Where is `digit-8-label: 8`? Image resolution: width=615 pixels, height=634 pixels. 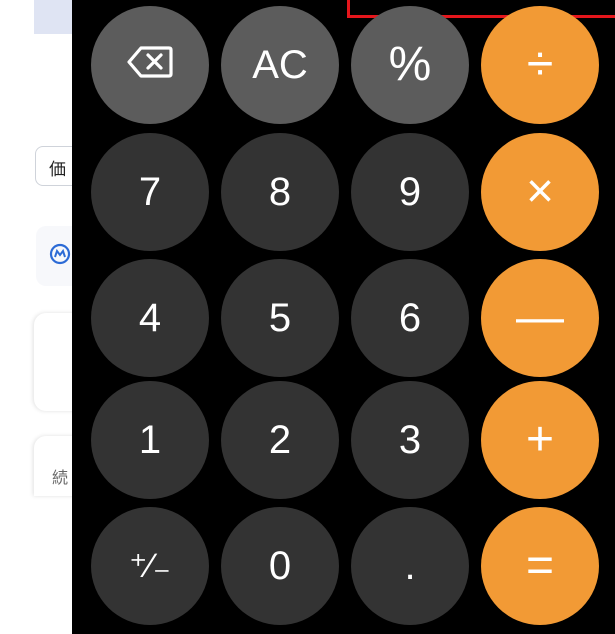
digit-8-label: 8 is located at coordinates (280, 192).